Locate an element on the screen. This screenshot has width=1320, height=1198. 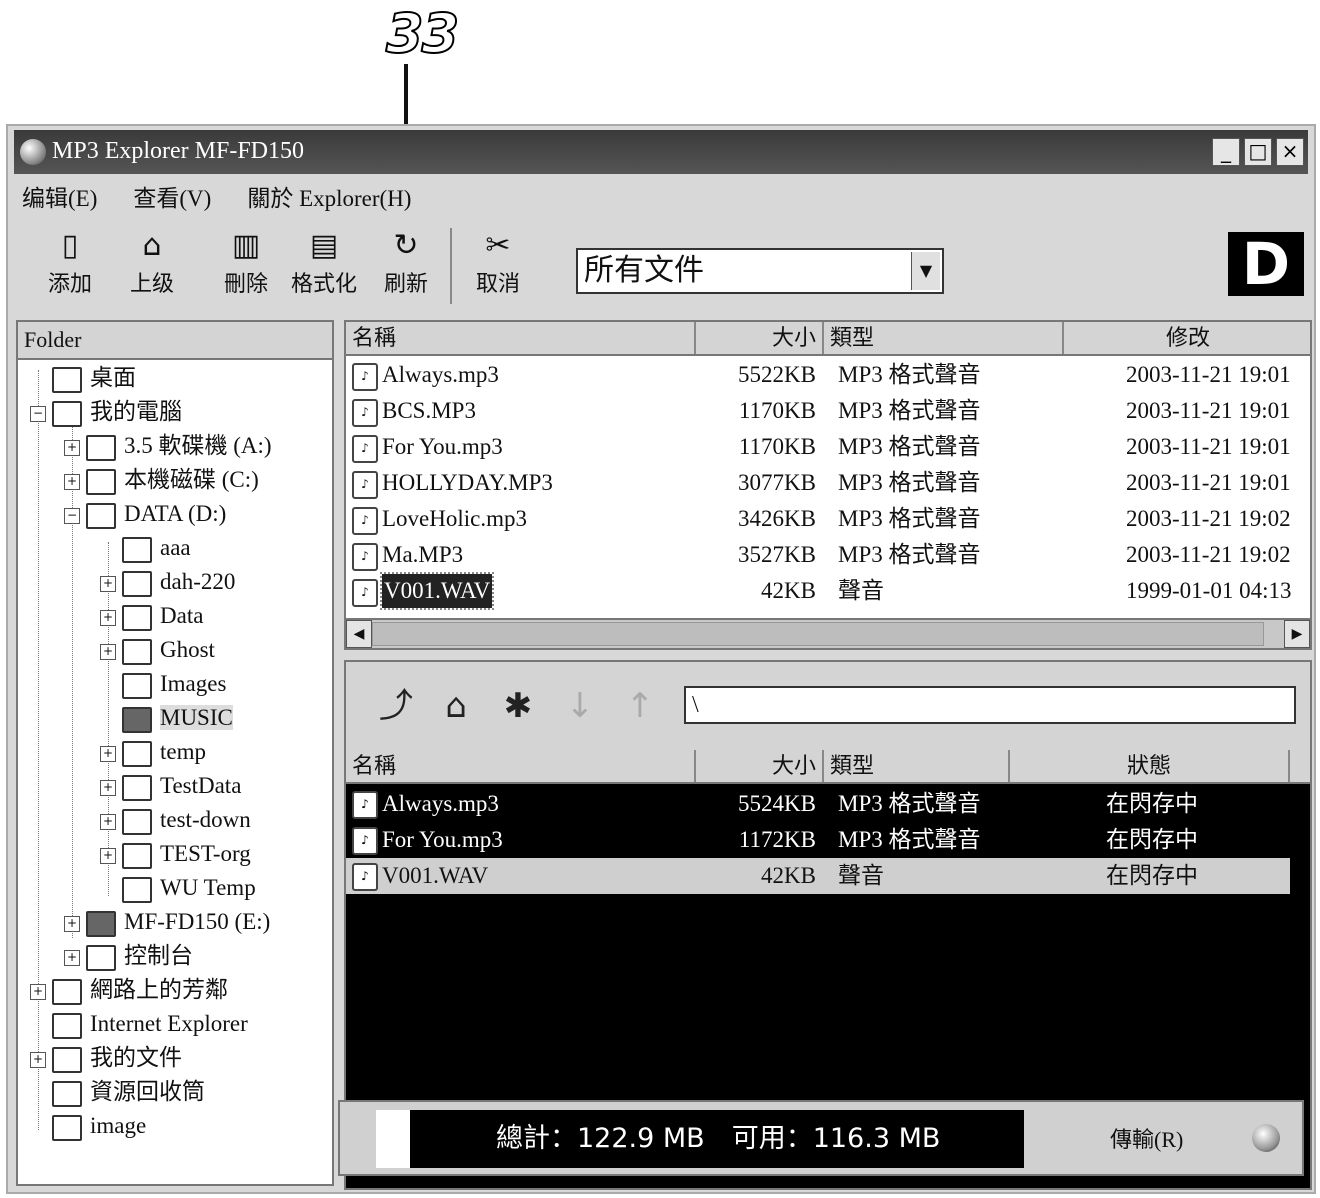
tree-item-drive-d: − DATA (D:) is located at coordinates (145, 514).